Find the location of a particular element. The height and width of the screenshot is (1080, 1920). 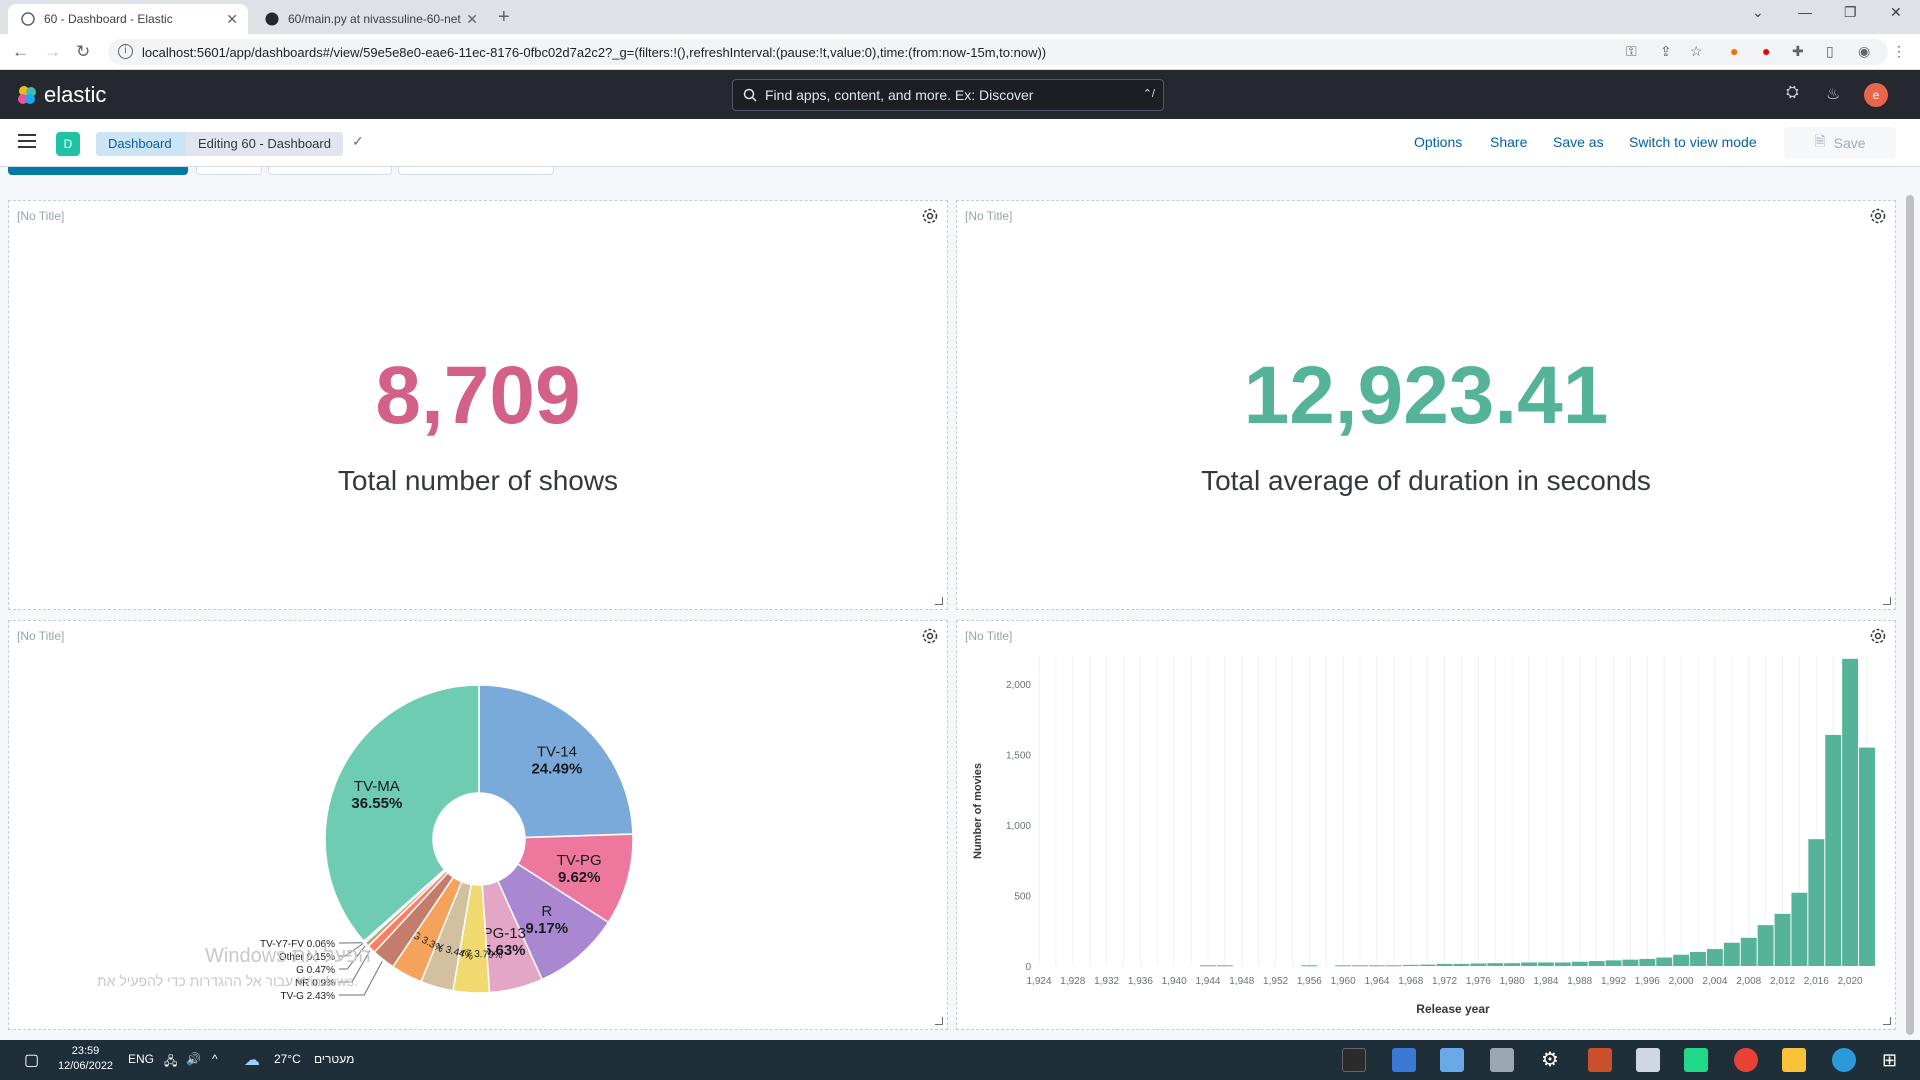

save-button: 🗎 Save is located at coordinates (1840, 143).